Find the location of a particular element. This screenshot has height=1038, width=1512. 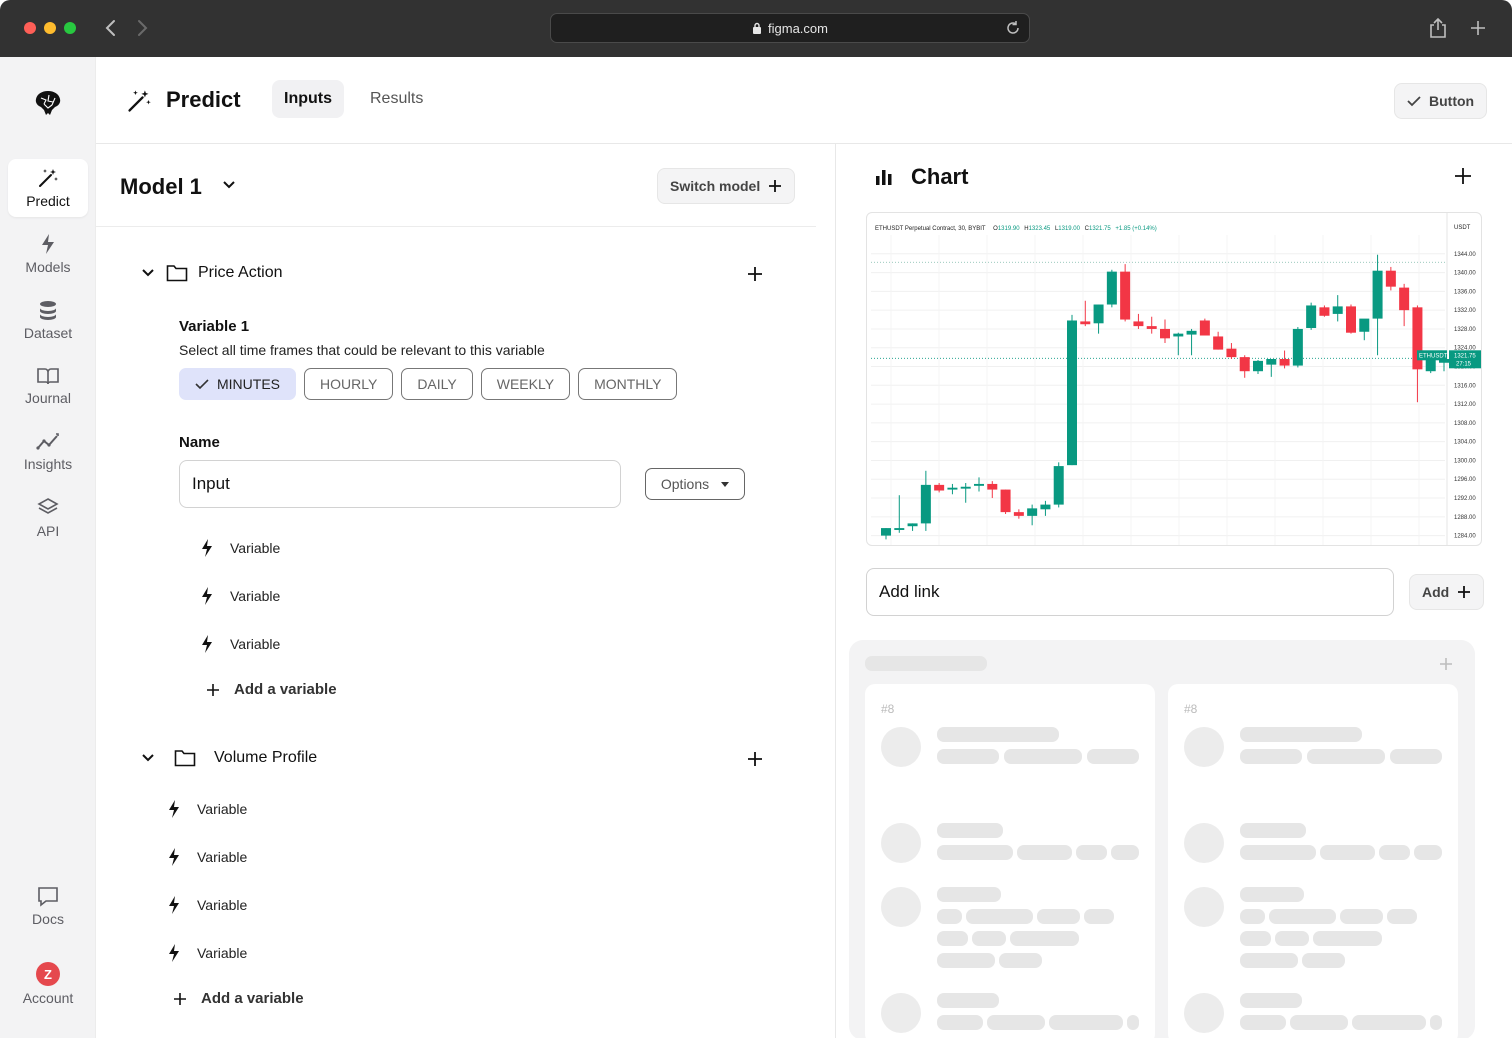

sidebar-item-dataset: Dataset is located at coordinates (48, 320).